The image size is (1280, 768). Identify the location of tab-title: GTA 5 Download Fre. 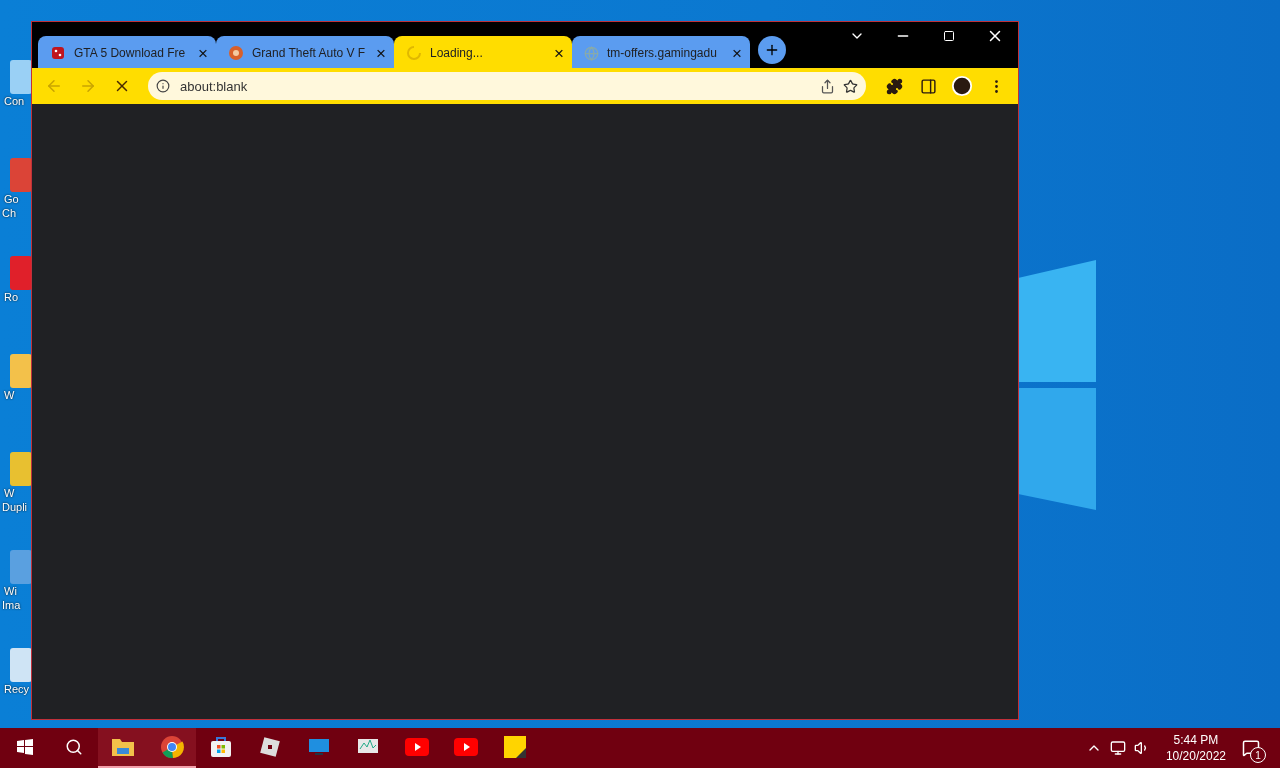
(130, 53).